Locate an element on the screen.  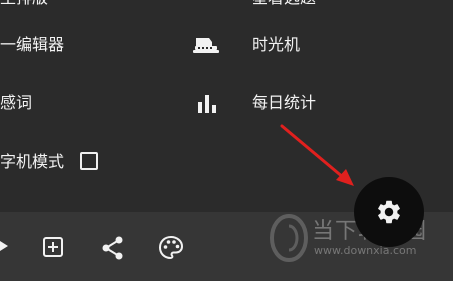
bar-chart-icon is located at coordinates (207, 103).